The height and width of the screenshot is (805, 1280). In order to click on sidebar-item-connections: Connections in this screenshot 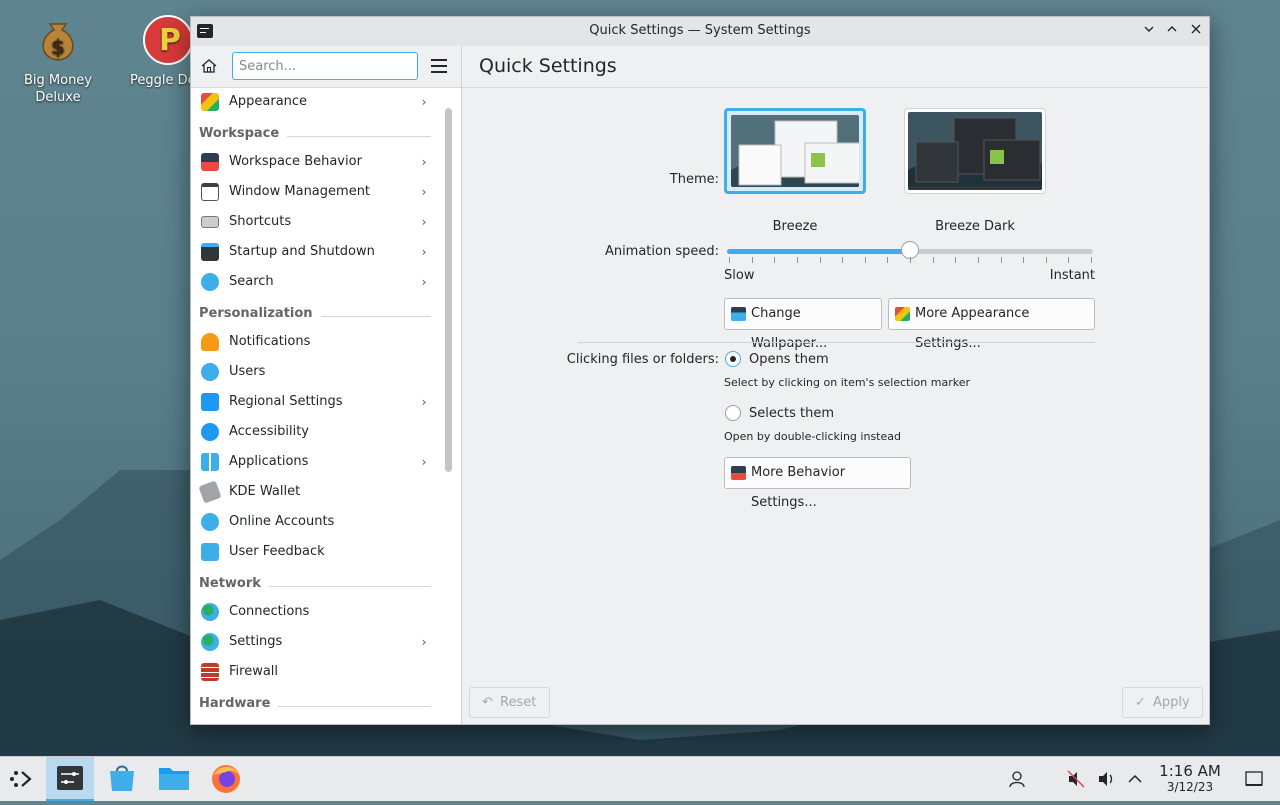, I will do `click(314, 612)`.